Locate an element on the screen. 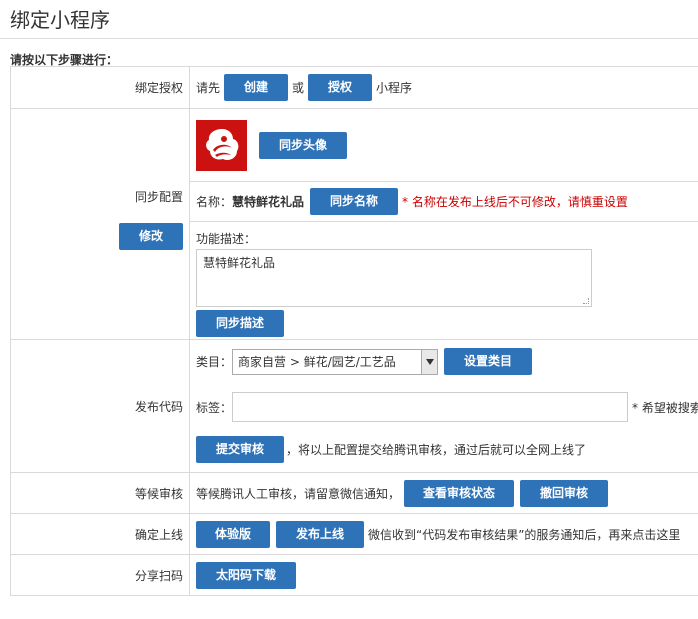 The height and width of the screenshot is (619, 698). category-select: 商家自营 > 鲜花/园艺/工艺品 is located at coordinates (335, 361).